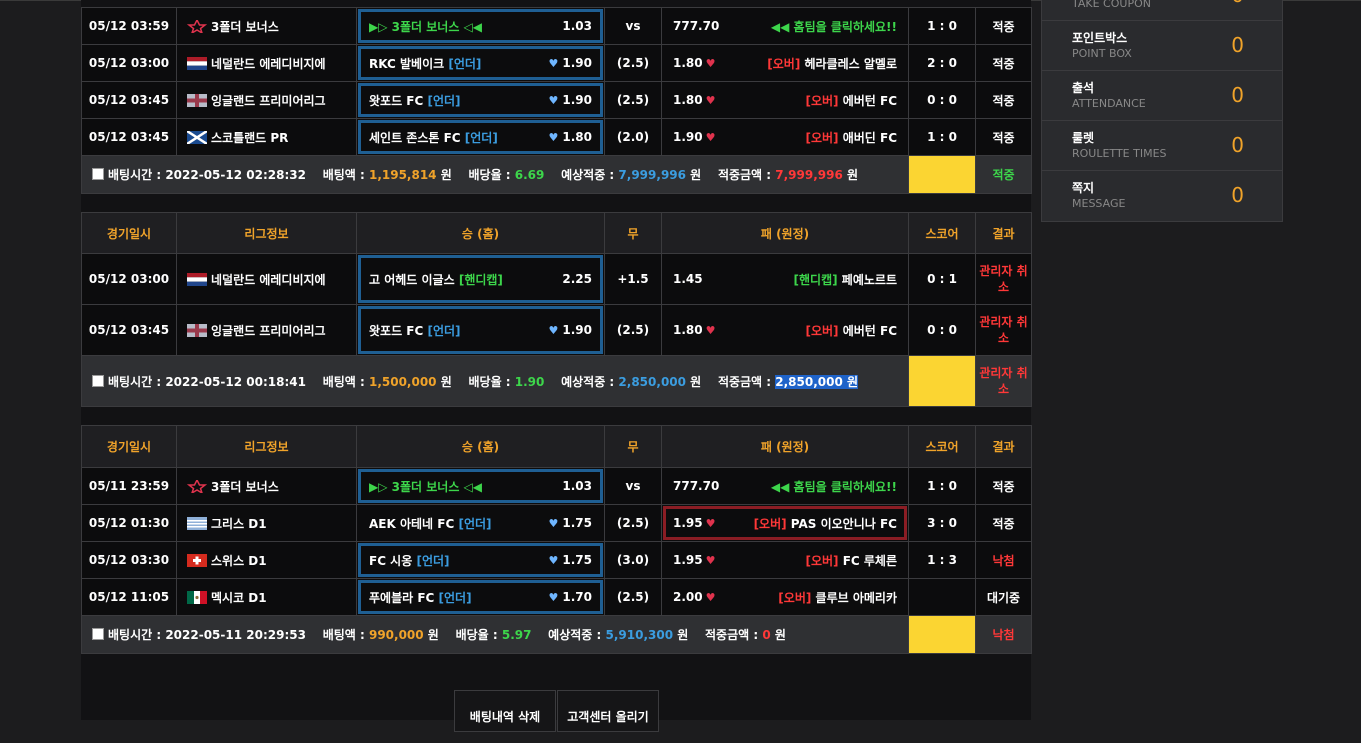 The image size is (1361, 743). I want to click on away-pick-cell: 1.45 [핸디캡] 페예노르트, so click(785, 279).